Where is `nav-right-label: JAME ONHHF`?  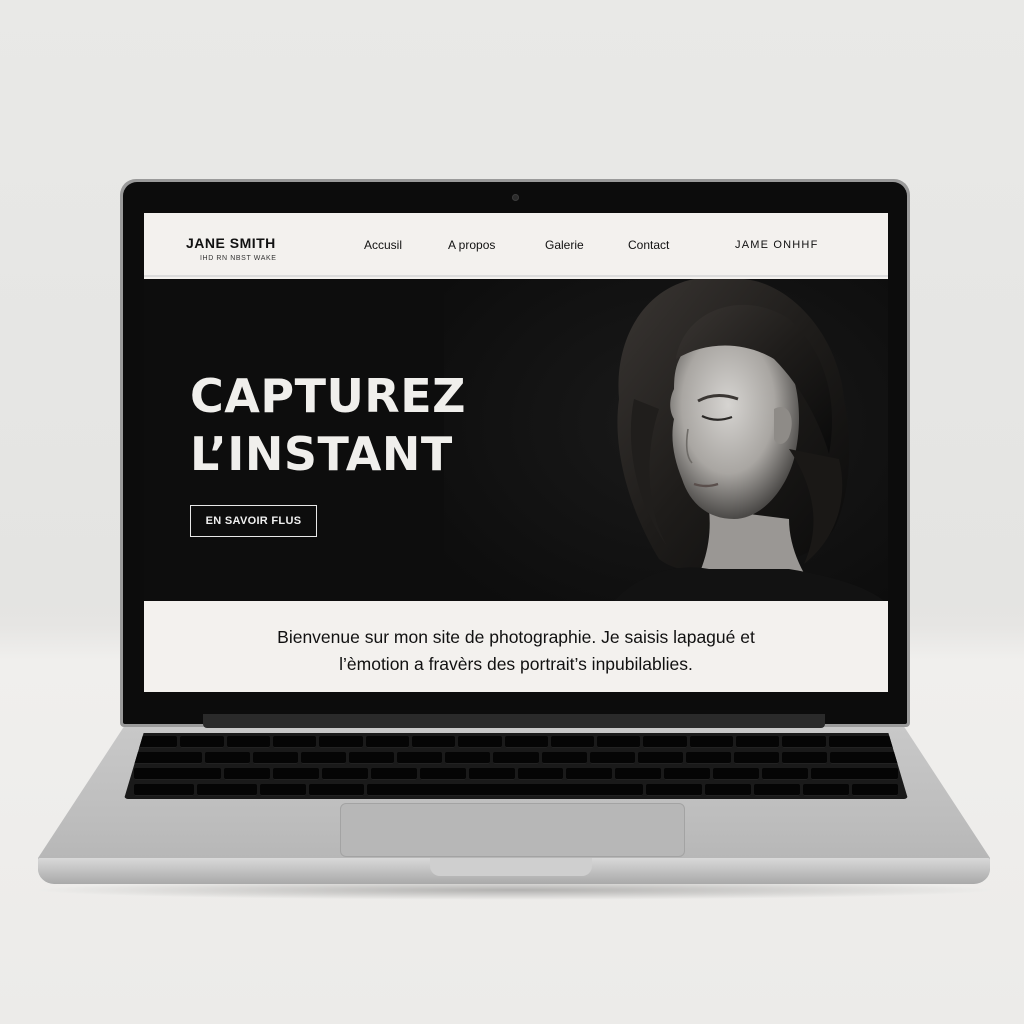
nav-right-label: JAME ONHHF is located at coordinates (777, 245).